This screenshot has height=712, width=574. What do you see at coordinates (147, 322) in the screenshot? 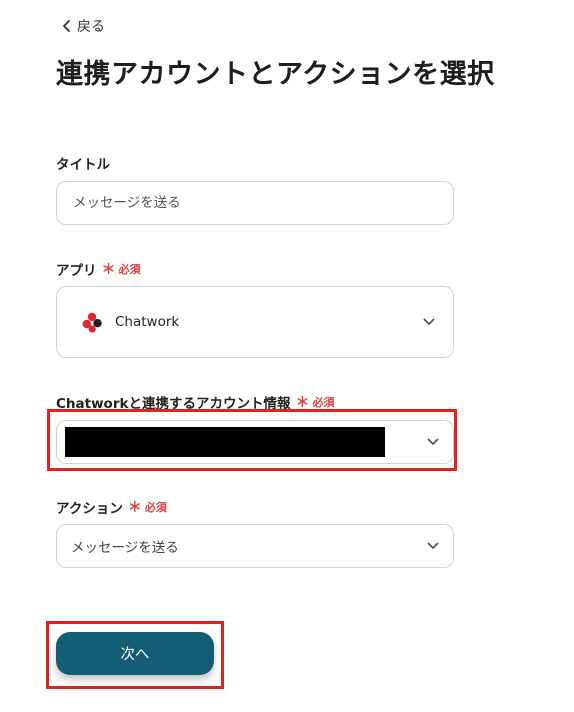
I see `selected-app-name: Chatwork` at bounding box center [147, 322].